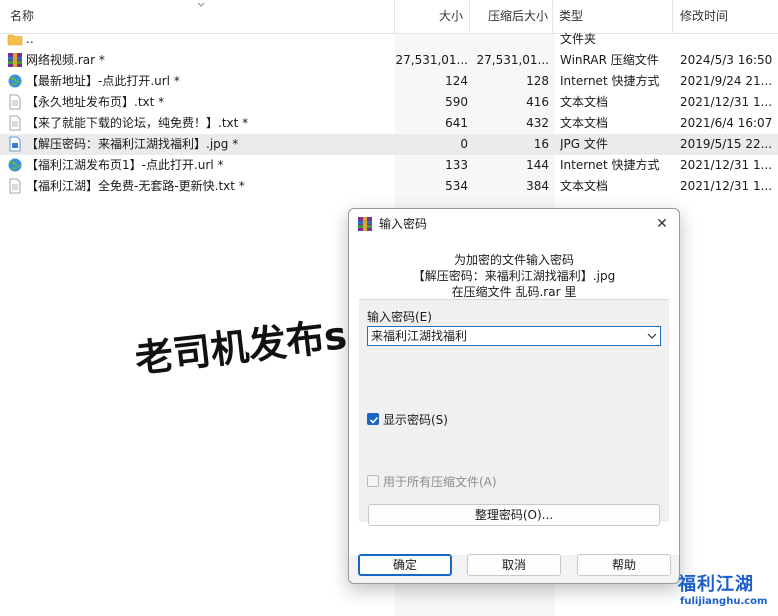 The width and height of the screenshot is (778, 616). What do you see at coordinates (440, 482) in the screenshot?
I see `use-for-all-label: 用于所有压缩文件(A)` at bounding box center [440, 482].